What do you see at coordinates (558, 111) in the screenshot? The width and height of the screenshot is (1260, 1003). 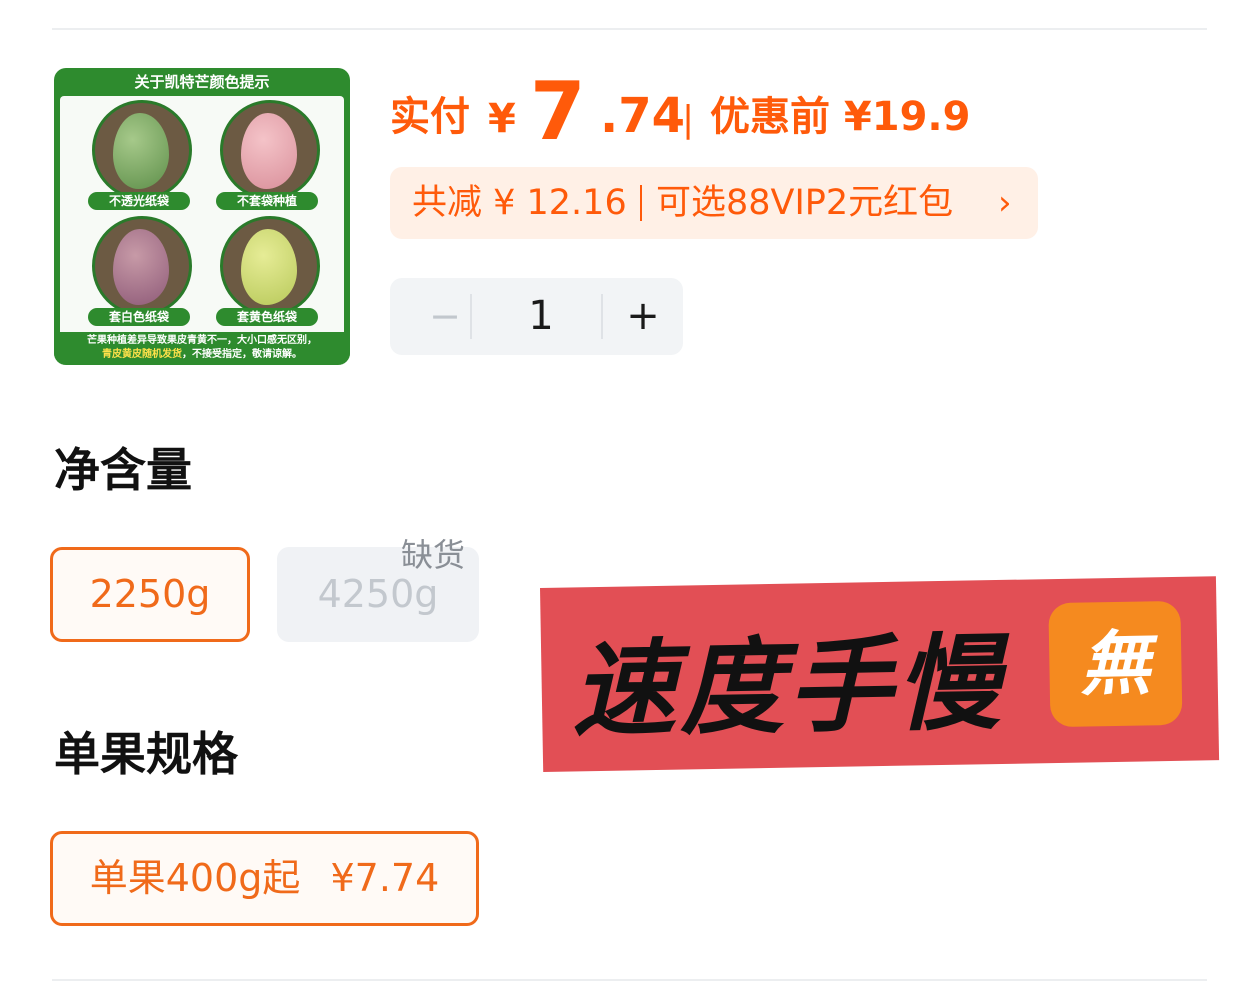 I see `price-integer: 7` at bounding box center [558, 111].